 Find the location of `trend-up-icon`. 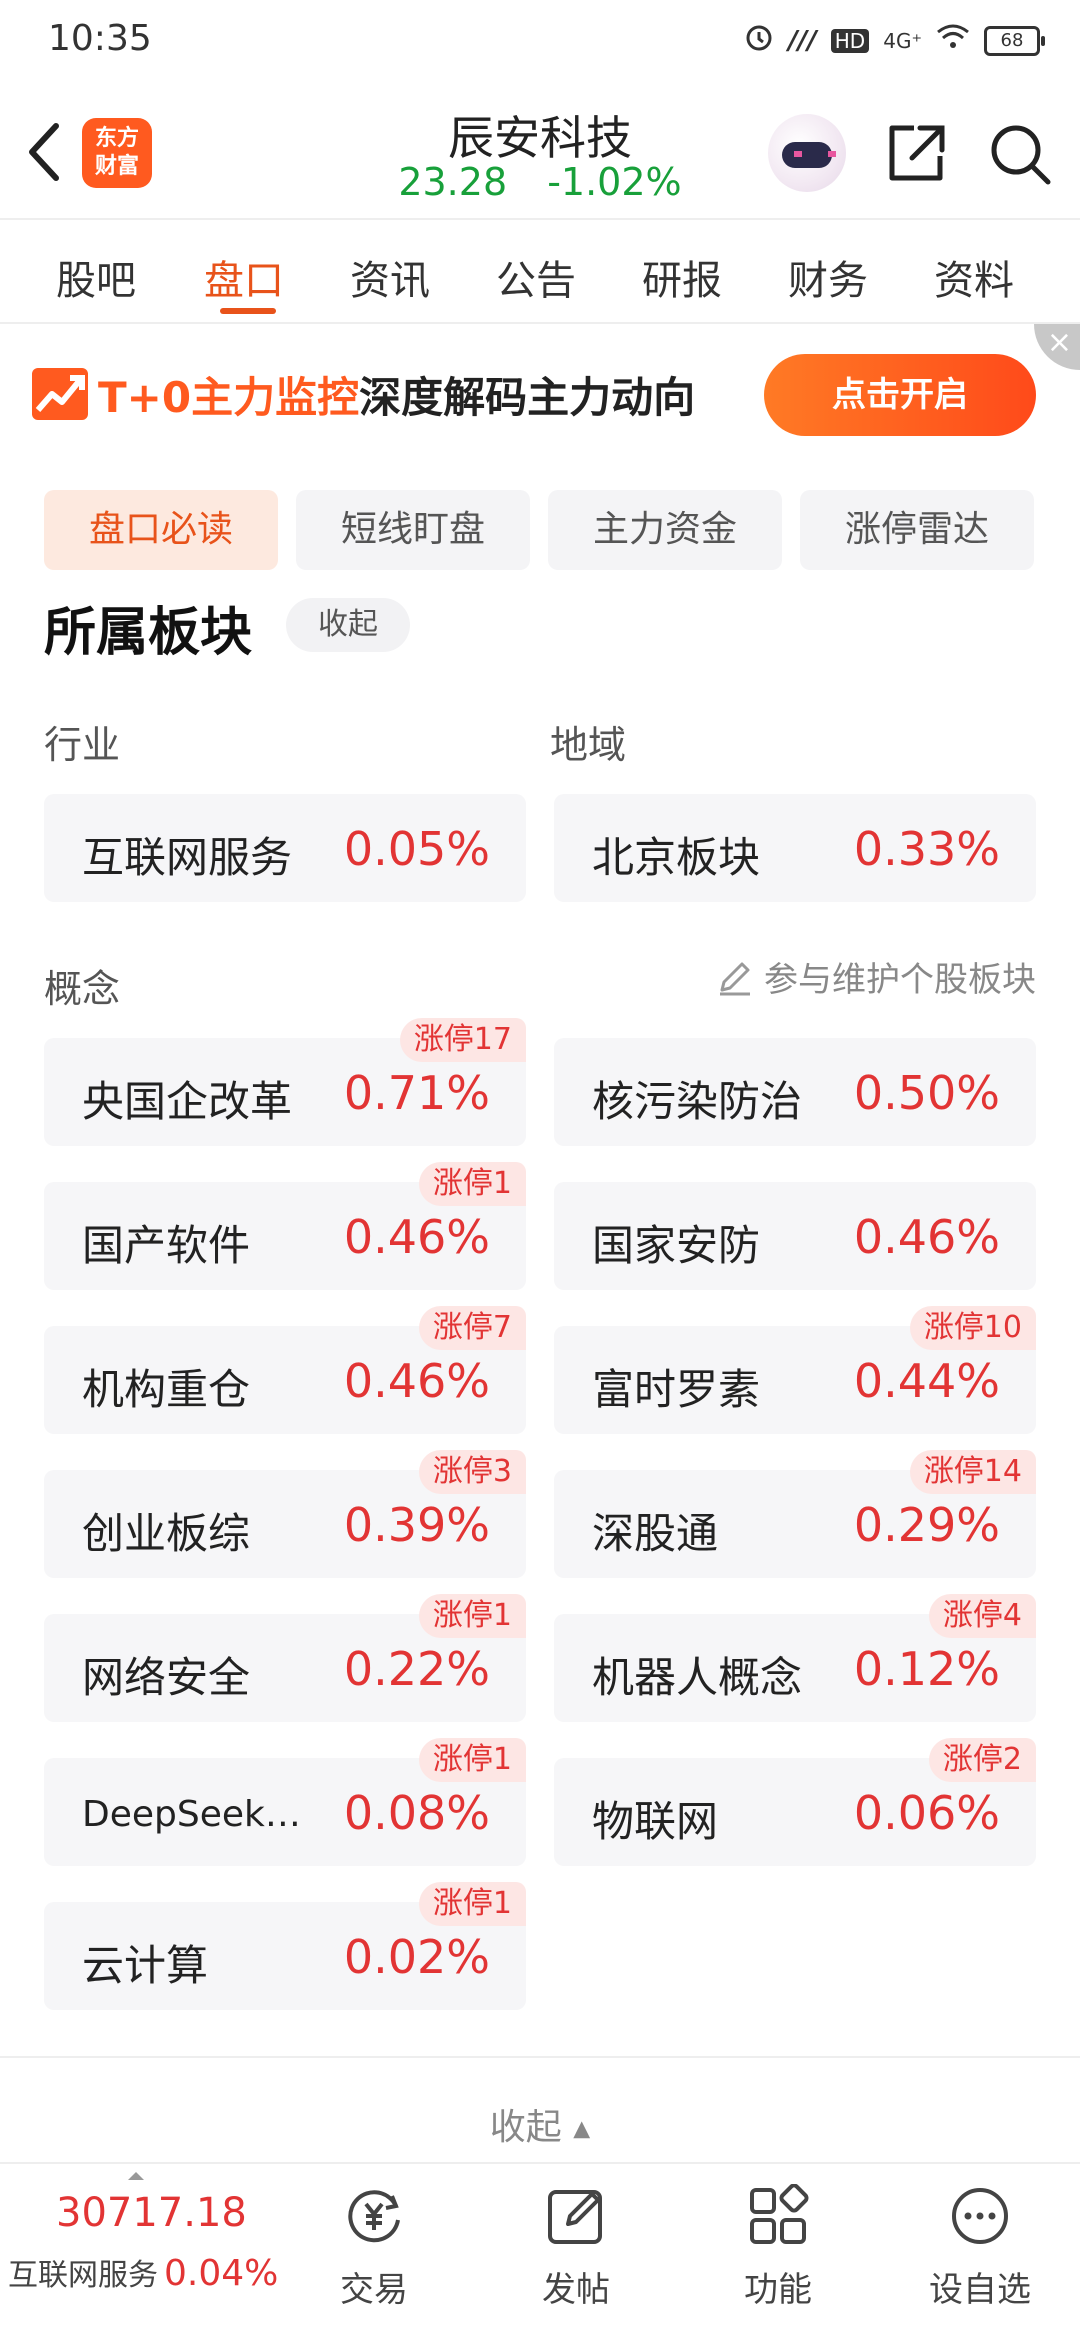

trend-up-icon is located at coordinates (60, 396).